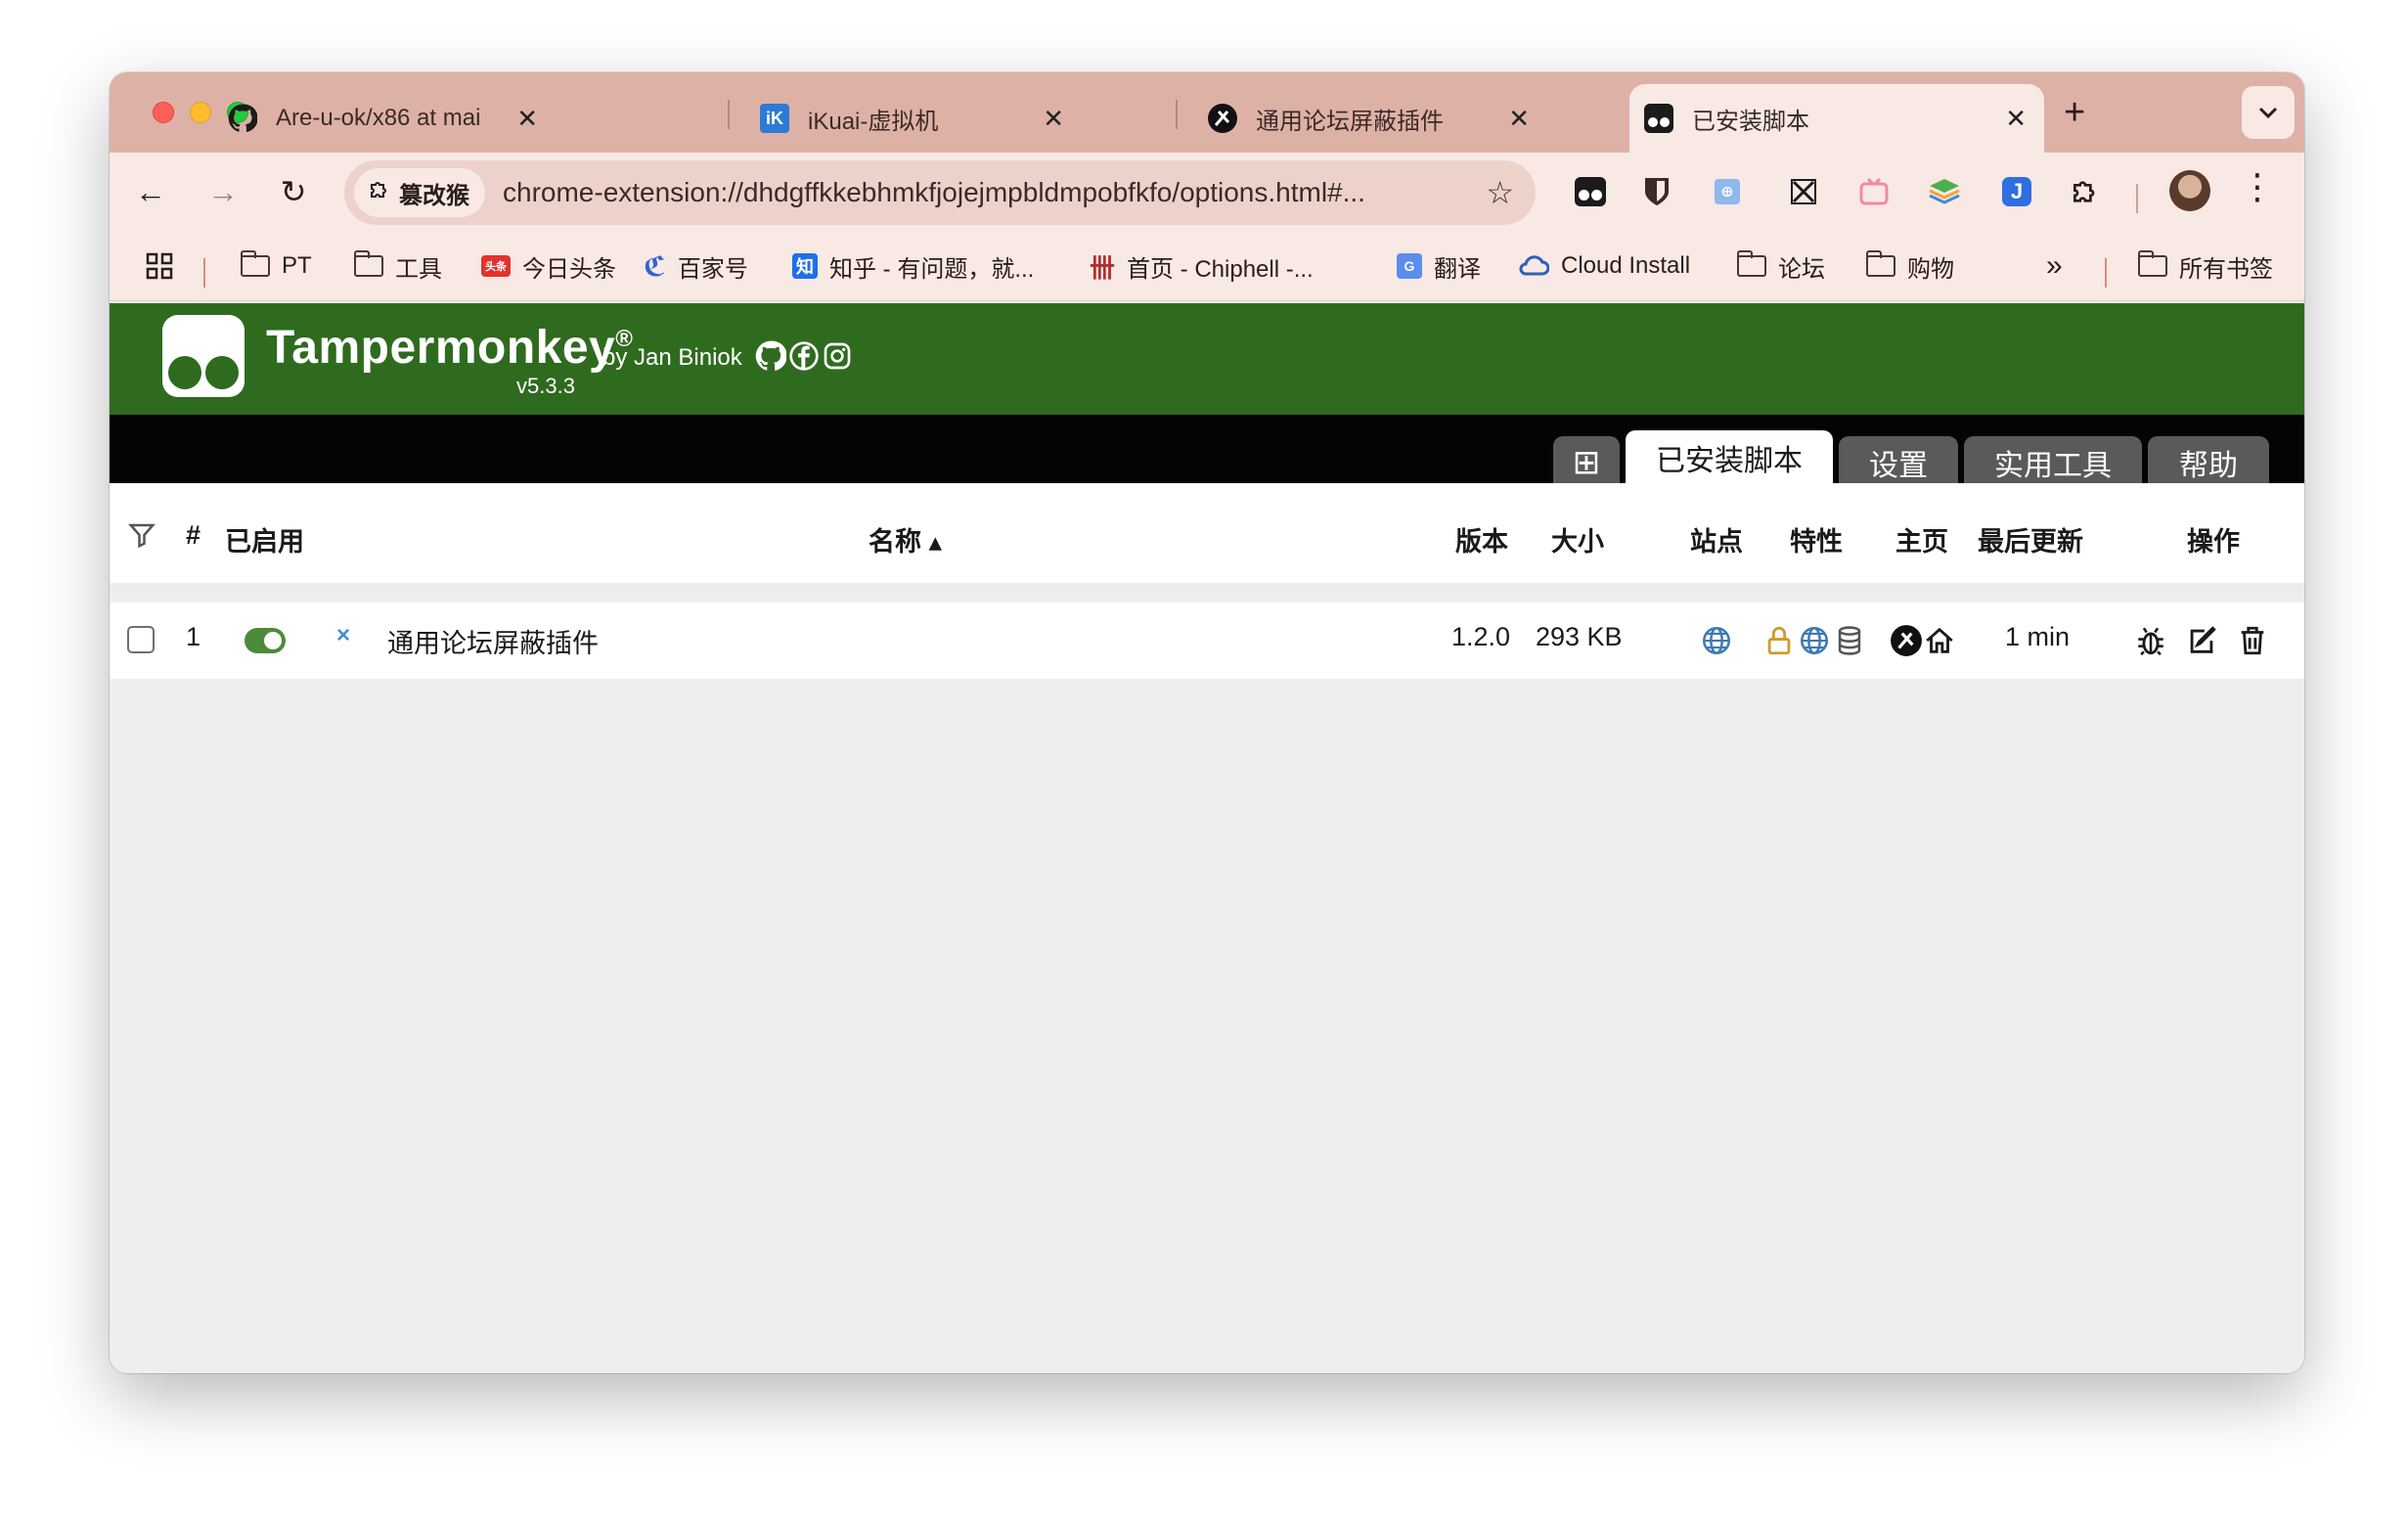  I want to click on facebook-icon, so click(804, 356).